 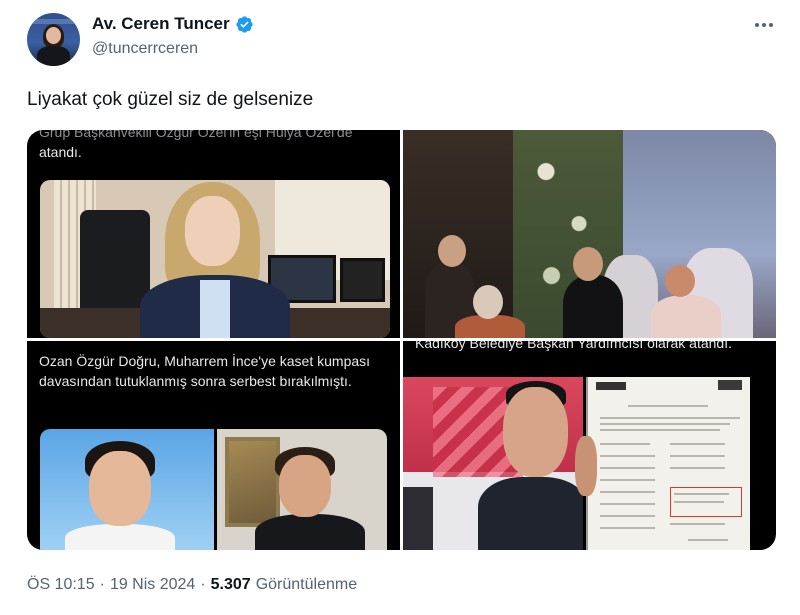 I want to click on author-handle: @tuncerrceren, so click(x=145, y=49).